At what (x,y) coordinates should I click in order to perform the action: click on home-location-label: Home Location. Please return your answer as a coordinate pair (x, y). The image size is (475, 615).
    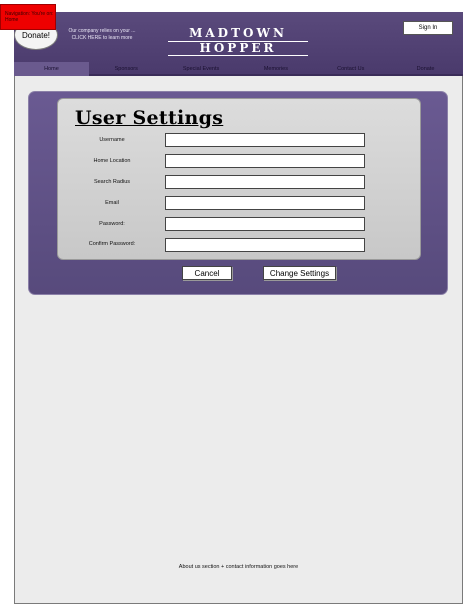
    Looking at the image, I should click on (112, 161).